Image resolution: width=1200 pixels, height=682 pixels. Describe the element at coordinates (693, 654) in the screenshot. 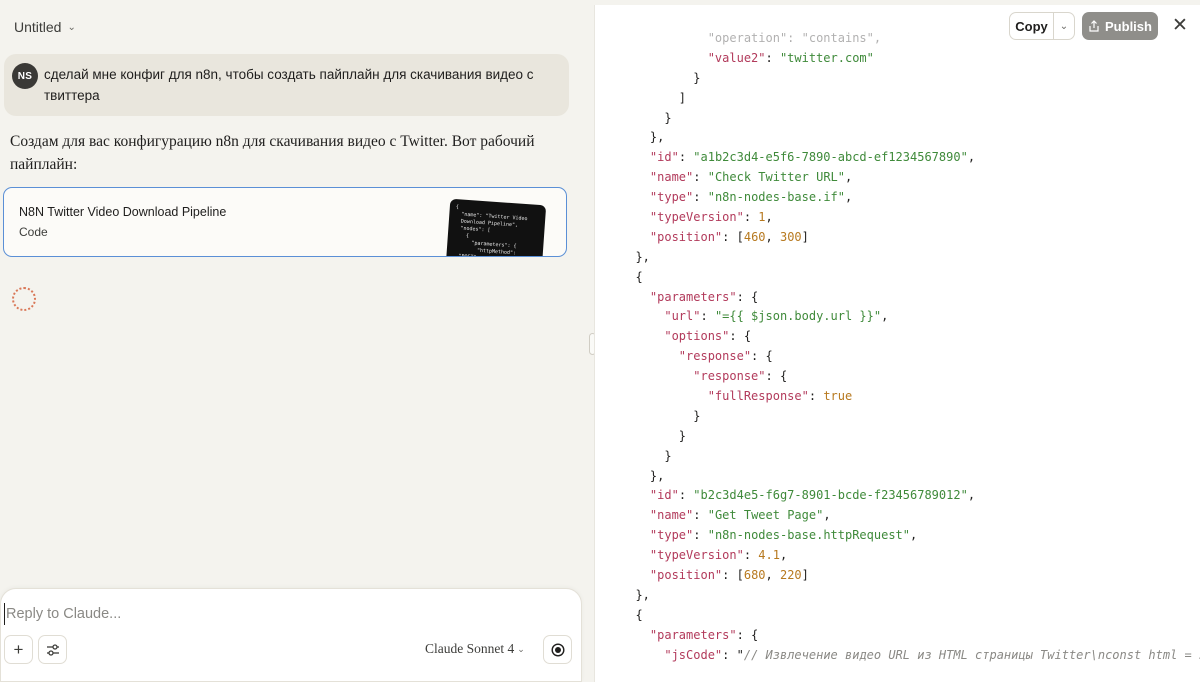

I see `code-token: "jsCode"` at that location.